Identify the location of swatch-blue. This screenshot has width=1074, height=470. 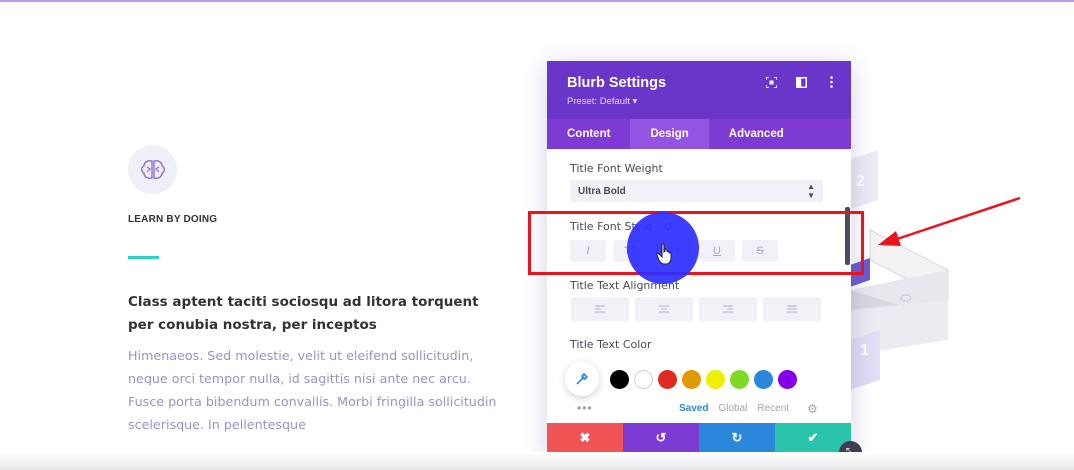
(763, 379).